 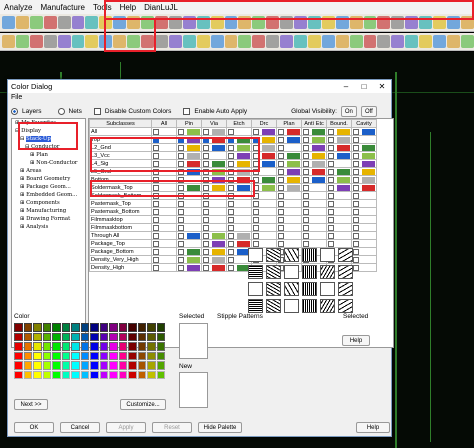 What do you see at coordinates (233, 235) in the screenshot?
I see `table-row: Through All` at bounding box center [233, 235].